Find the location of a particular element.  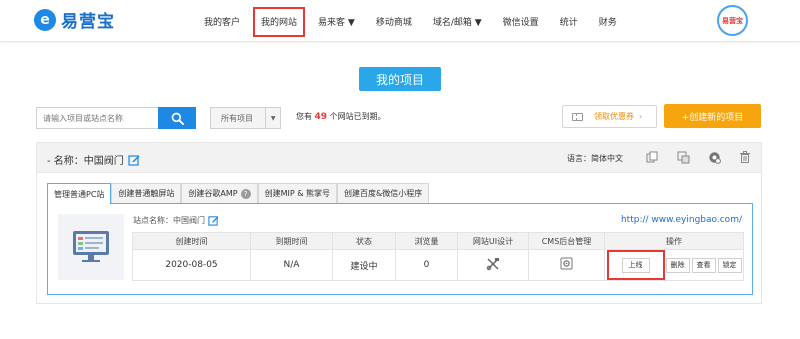

site-name: 站点名称：中国阀门 is located at coordinates (176, 220).